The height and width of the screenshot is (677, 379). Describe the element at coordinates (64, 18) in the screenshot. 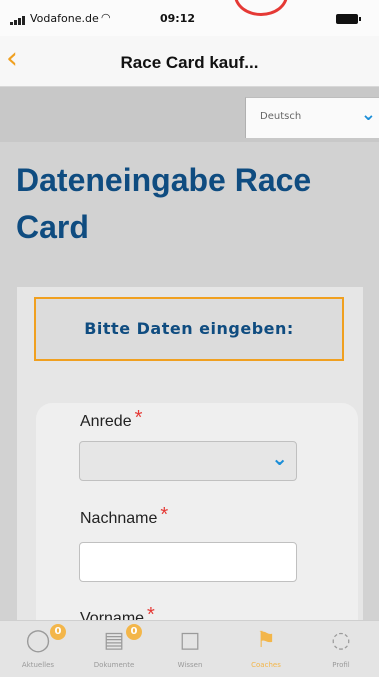

I see `carrier-name: Vodafone.de` at that location.